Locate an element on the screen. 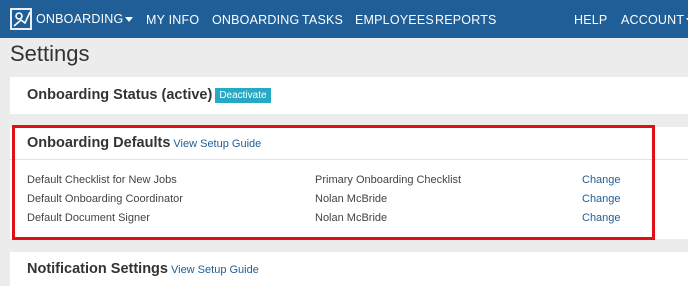  status-header: Onboarding Status (active) Deactivate is located at coordinates (149, 95).